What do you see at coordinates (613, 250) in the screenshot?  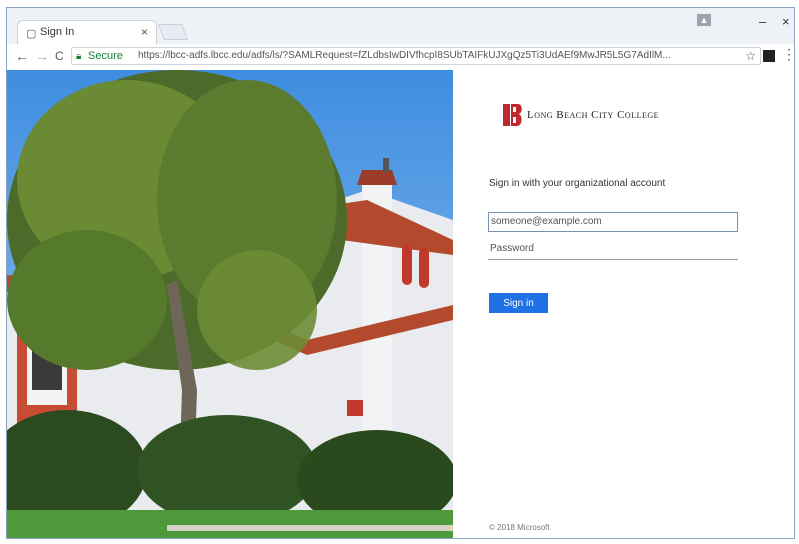 I see `password-input: Password` at bounding box center [613, 250].